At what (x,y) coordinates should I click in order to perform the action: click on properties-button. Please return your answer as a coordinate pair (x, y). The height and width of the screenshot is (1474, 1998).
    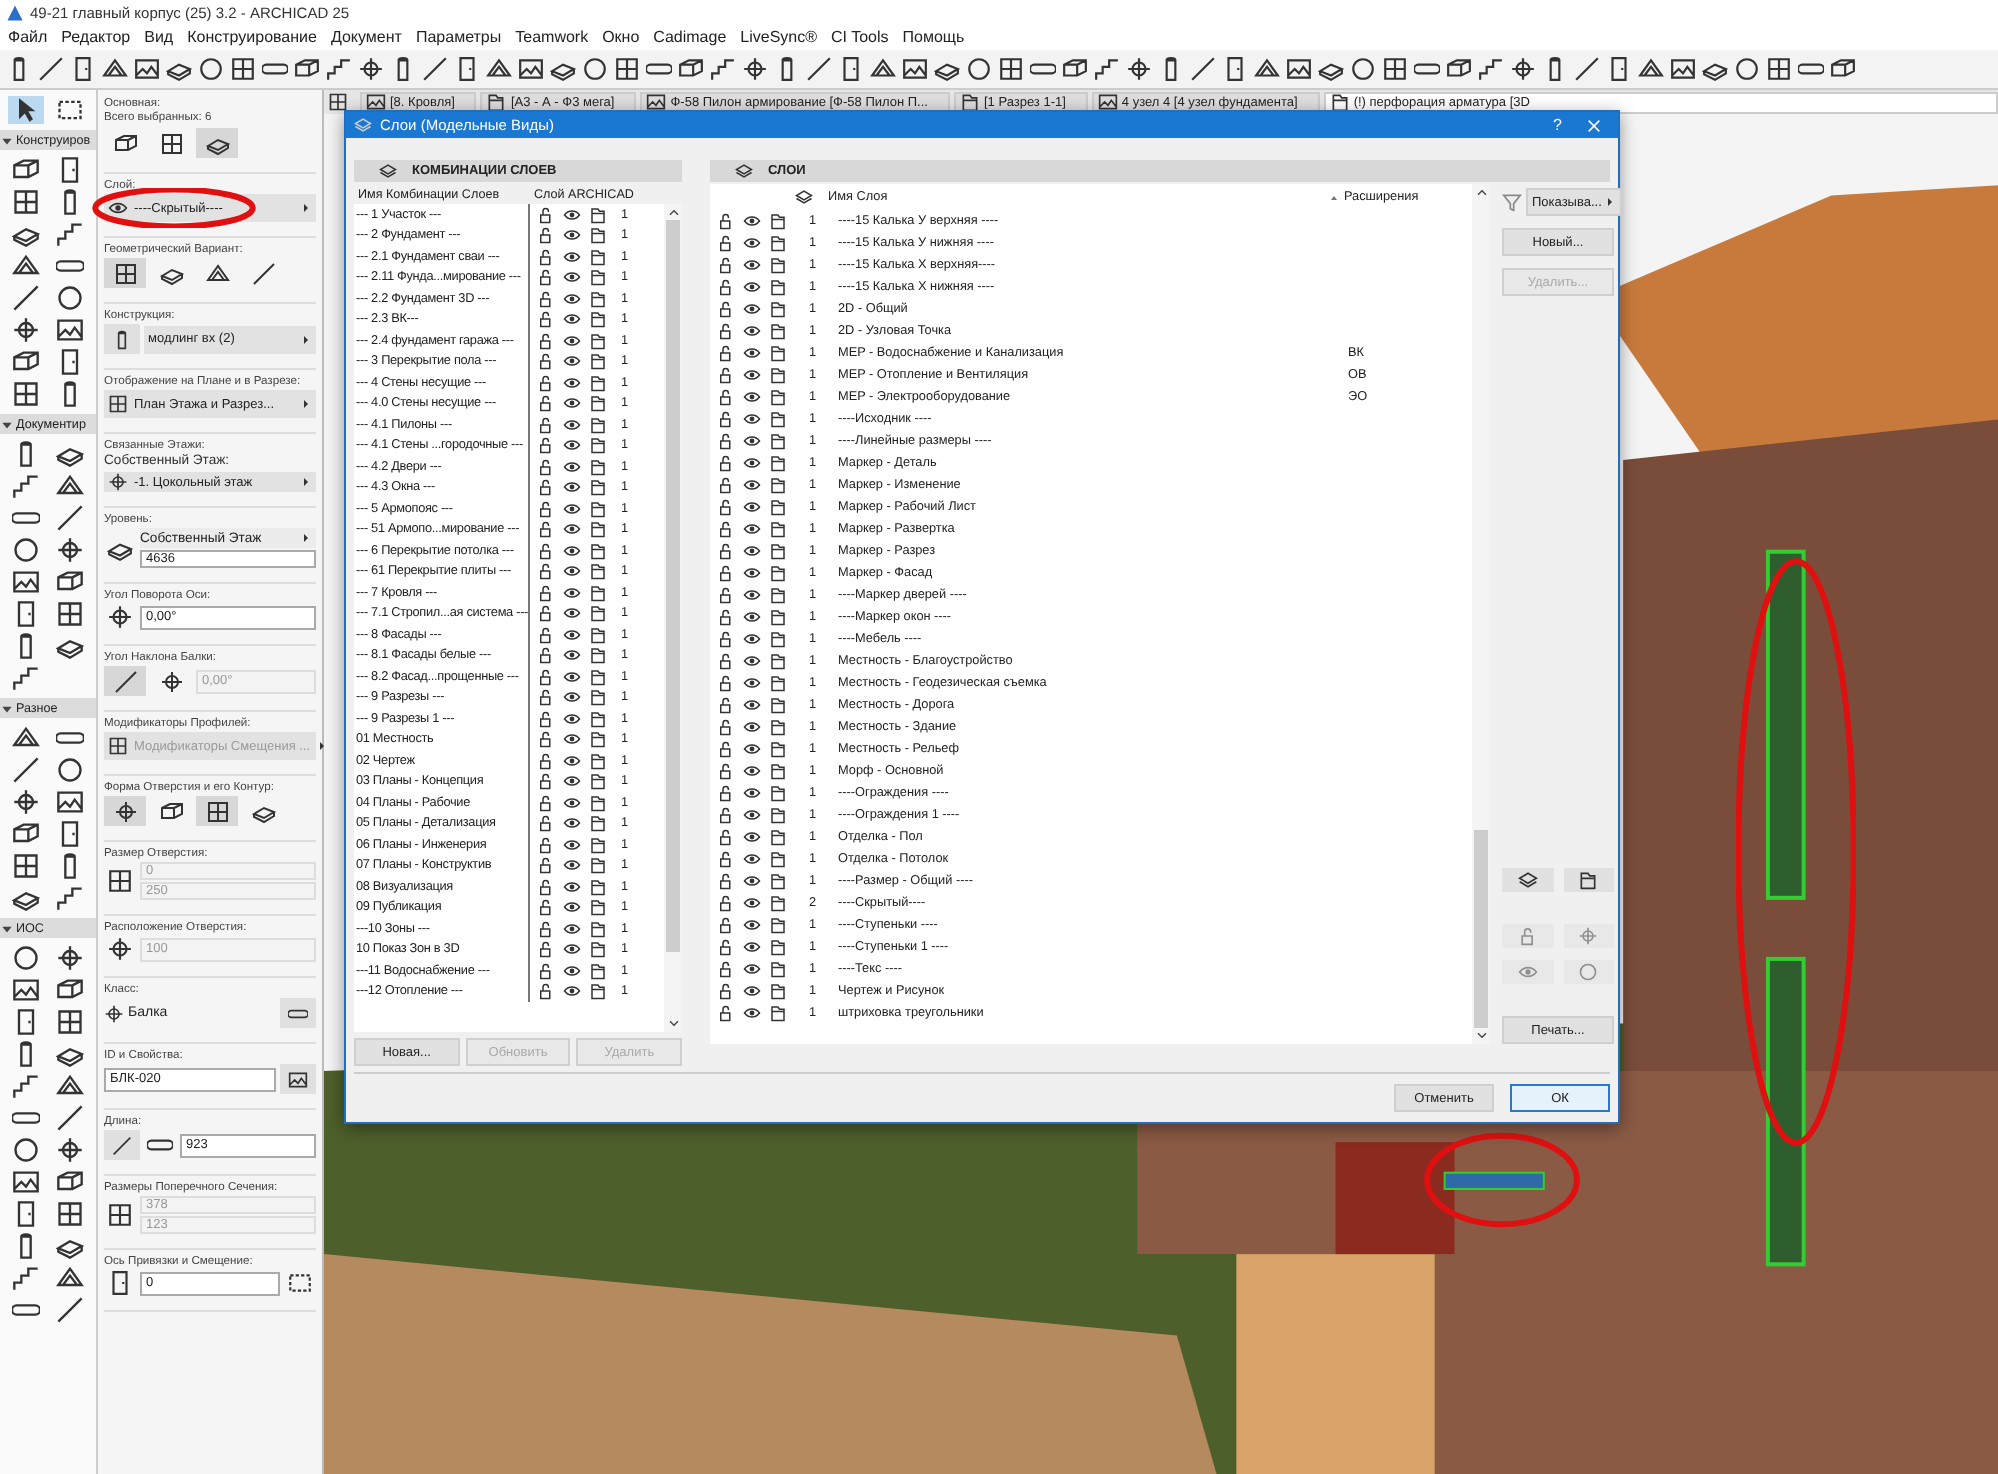
    Looking at the image, I should click on (298, 1079).